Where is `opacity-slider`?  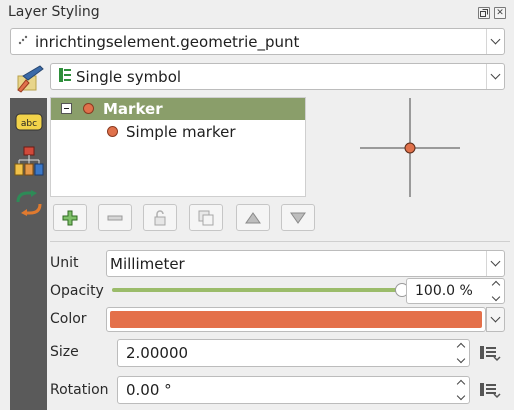
opacity-slider is located at coordinates (260, 290).